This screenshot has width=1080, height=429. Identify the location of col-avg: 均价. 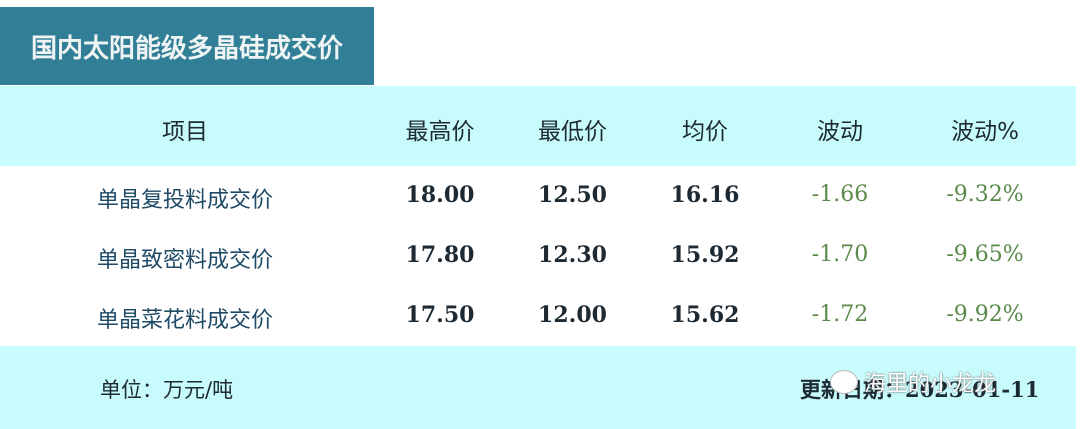
(705, 132).